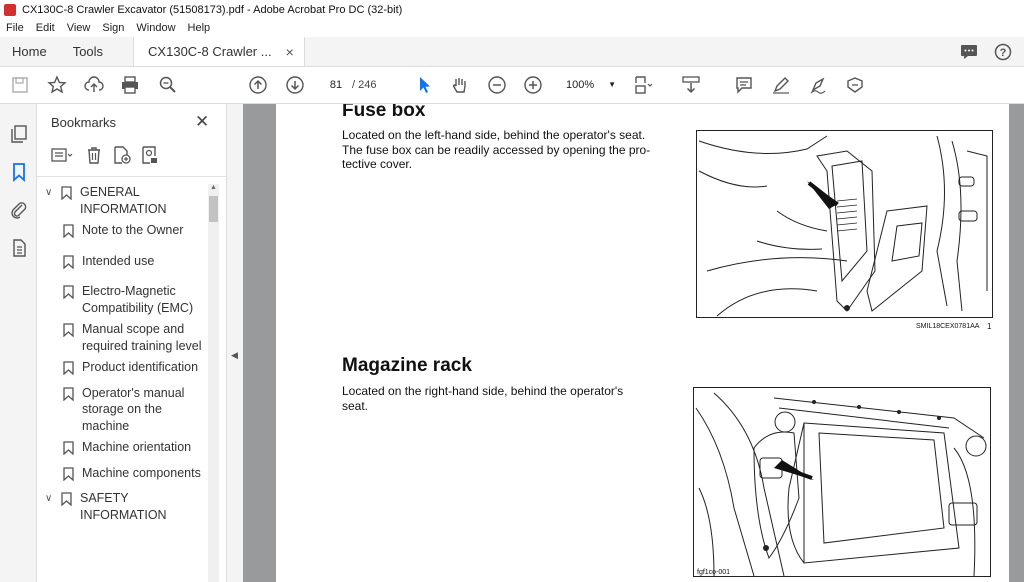 Image resolution: width=1024 pixels, height=582 pixels. I want to click on acrobat-icon, so click(10, 9).